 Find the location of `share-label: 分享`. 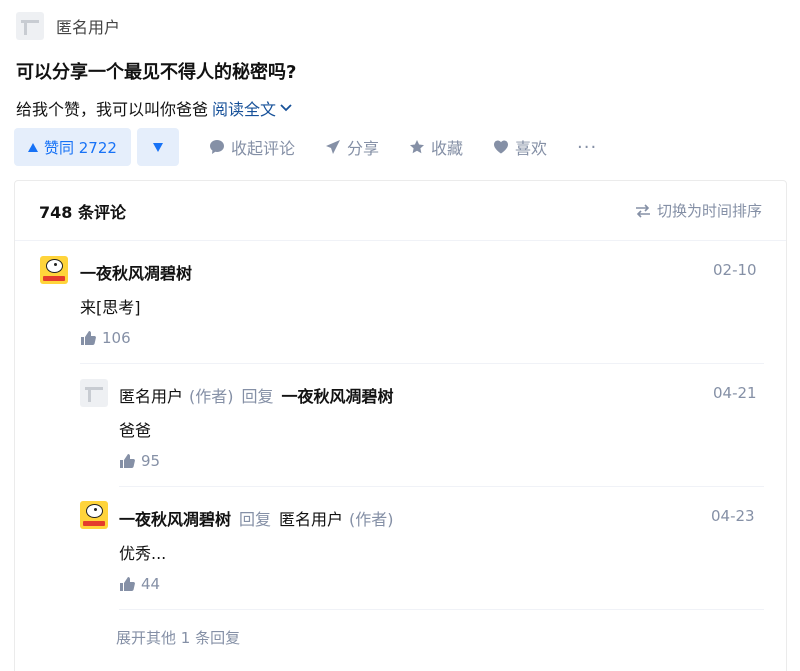

share-label: 分享 is located at coordinates (362, 148).